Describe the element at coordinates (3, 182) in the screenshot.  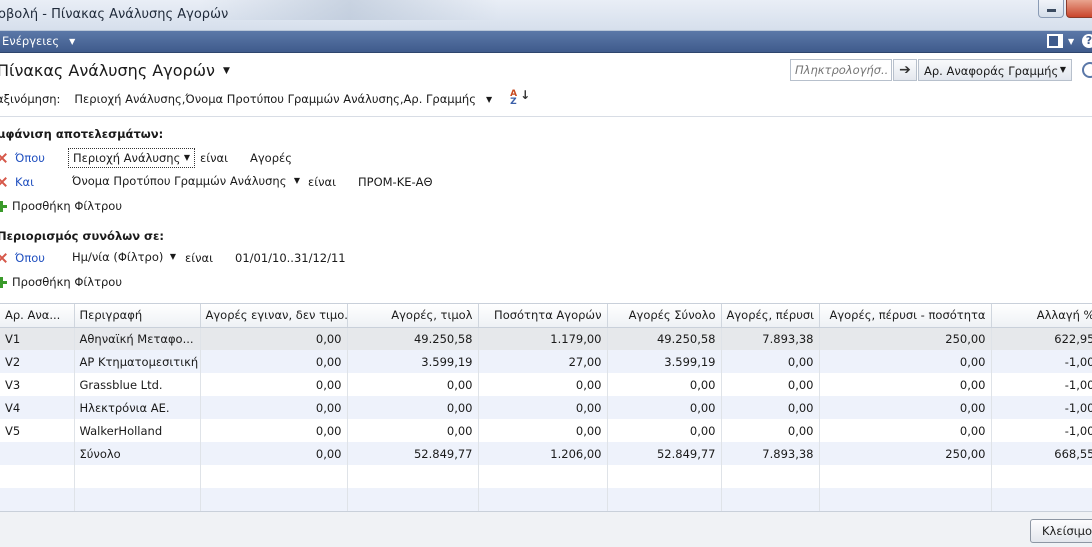
I see `remove-filter-icon` at that location.